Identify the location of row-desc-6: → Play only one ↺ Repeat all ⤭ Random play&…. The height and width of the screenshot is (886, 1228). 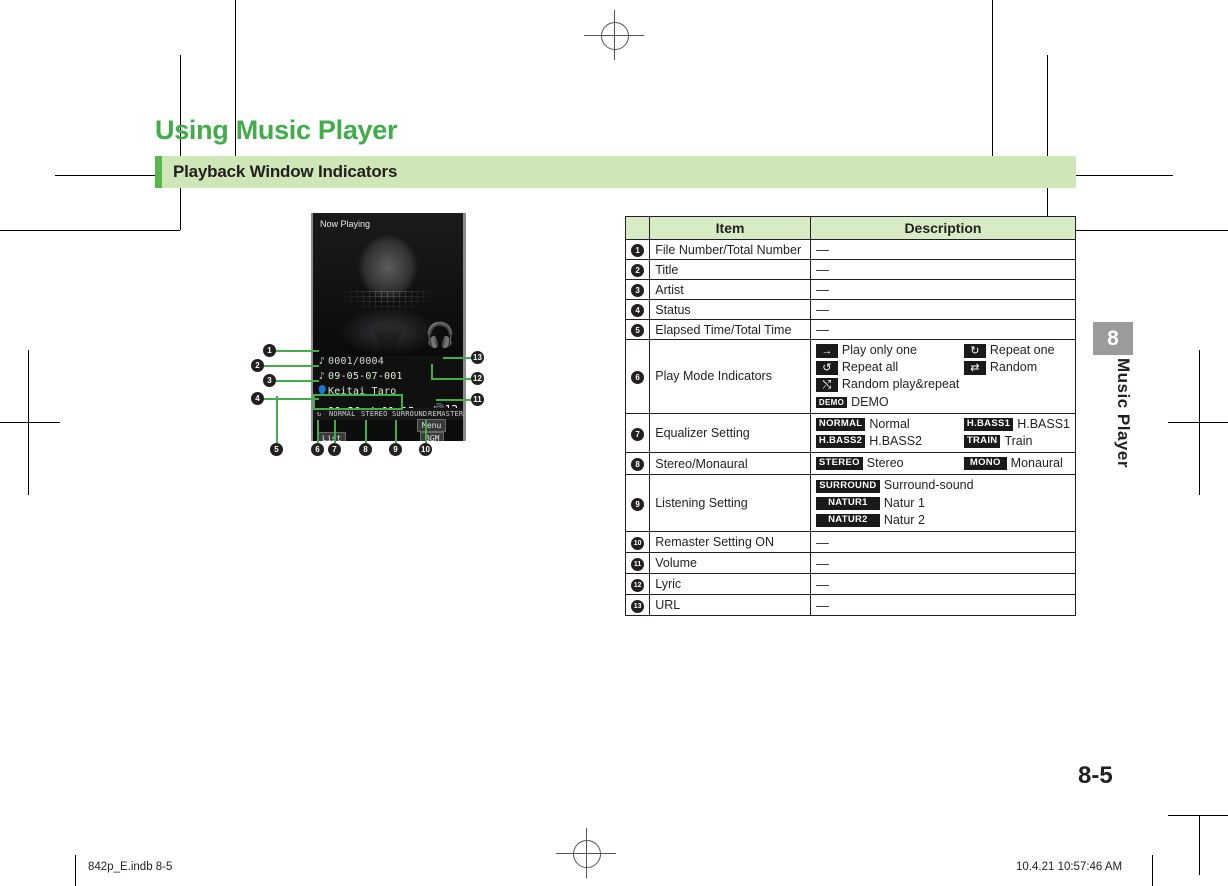
(943, 376).